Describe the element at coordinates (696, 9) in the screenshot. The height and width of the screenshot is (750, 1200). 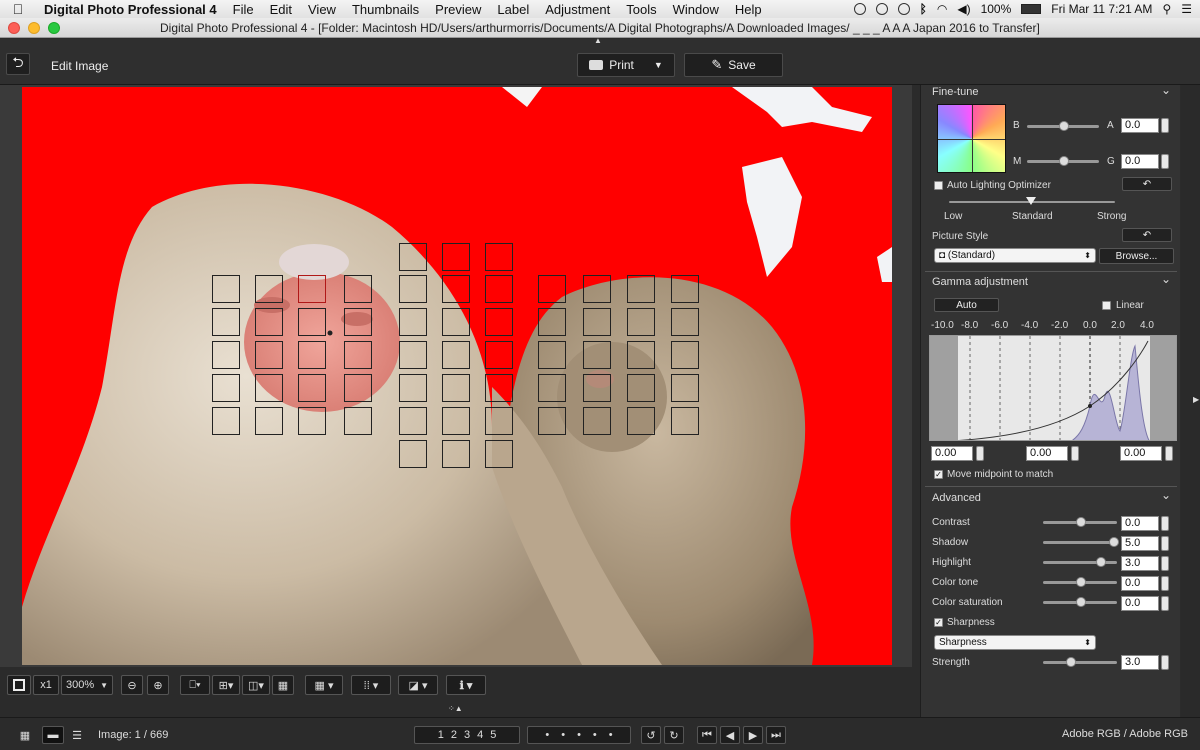
I see `menu-window: Window` at that location.